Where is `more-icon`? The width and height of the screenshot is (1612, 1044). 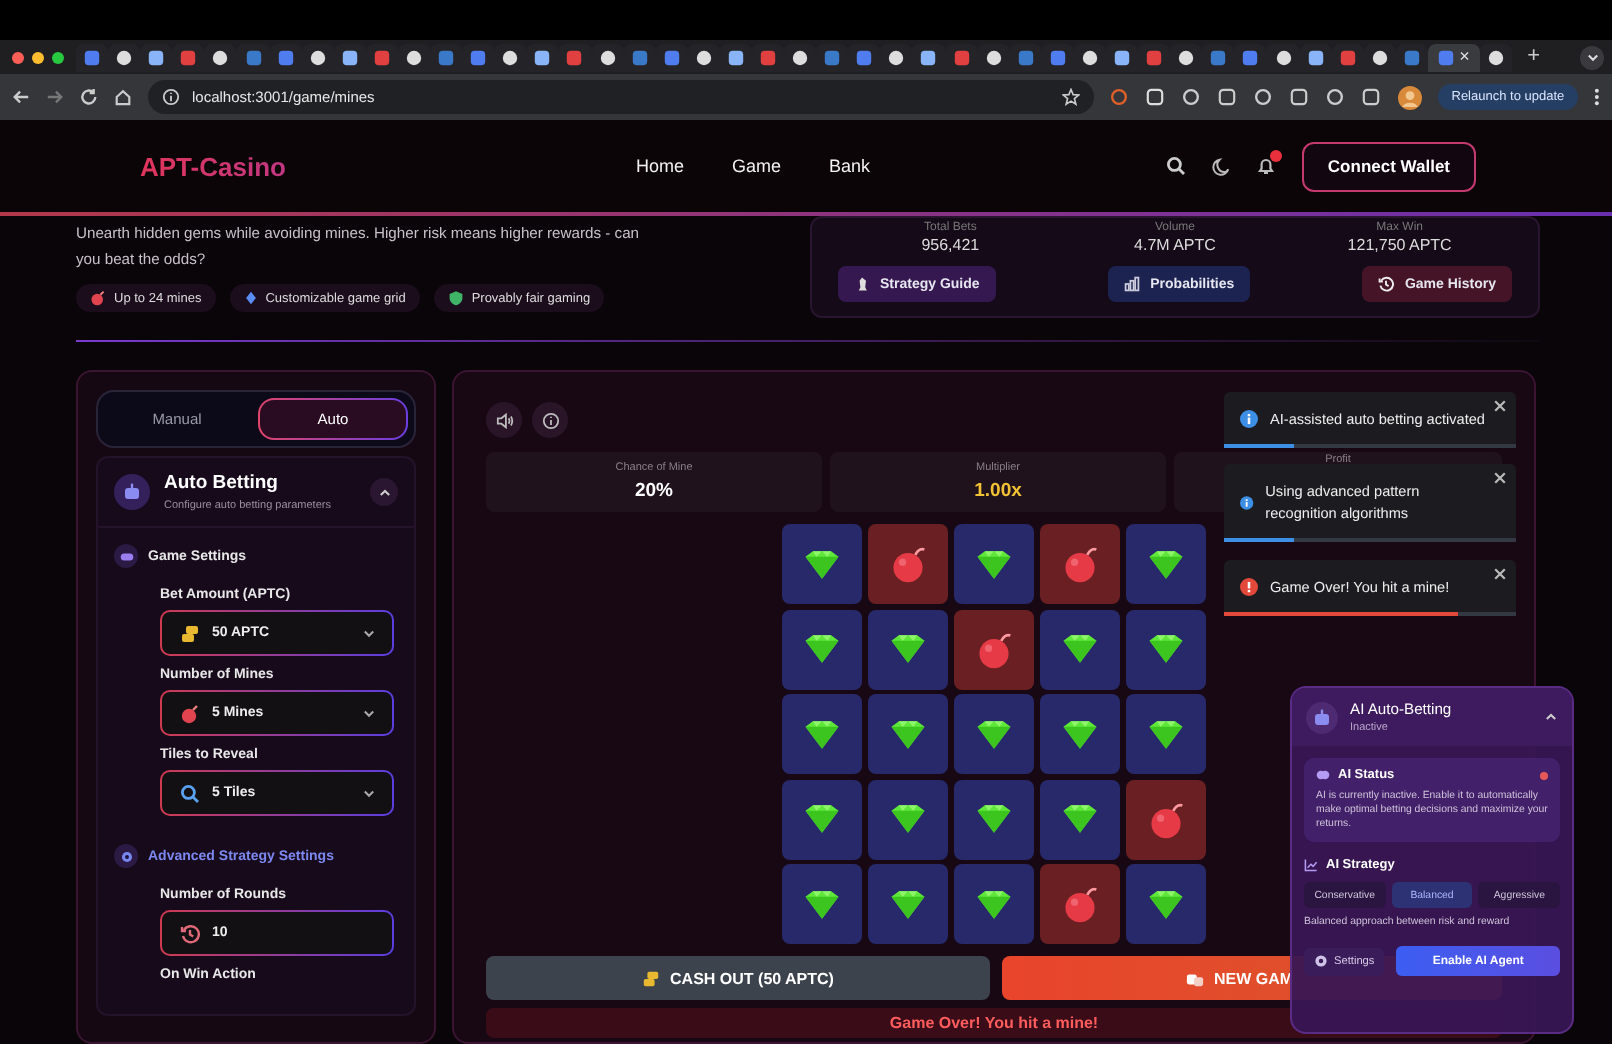
more-icon is located at coordinates (1597, 97).